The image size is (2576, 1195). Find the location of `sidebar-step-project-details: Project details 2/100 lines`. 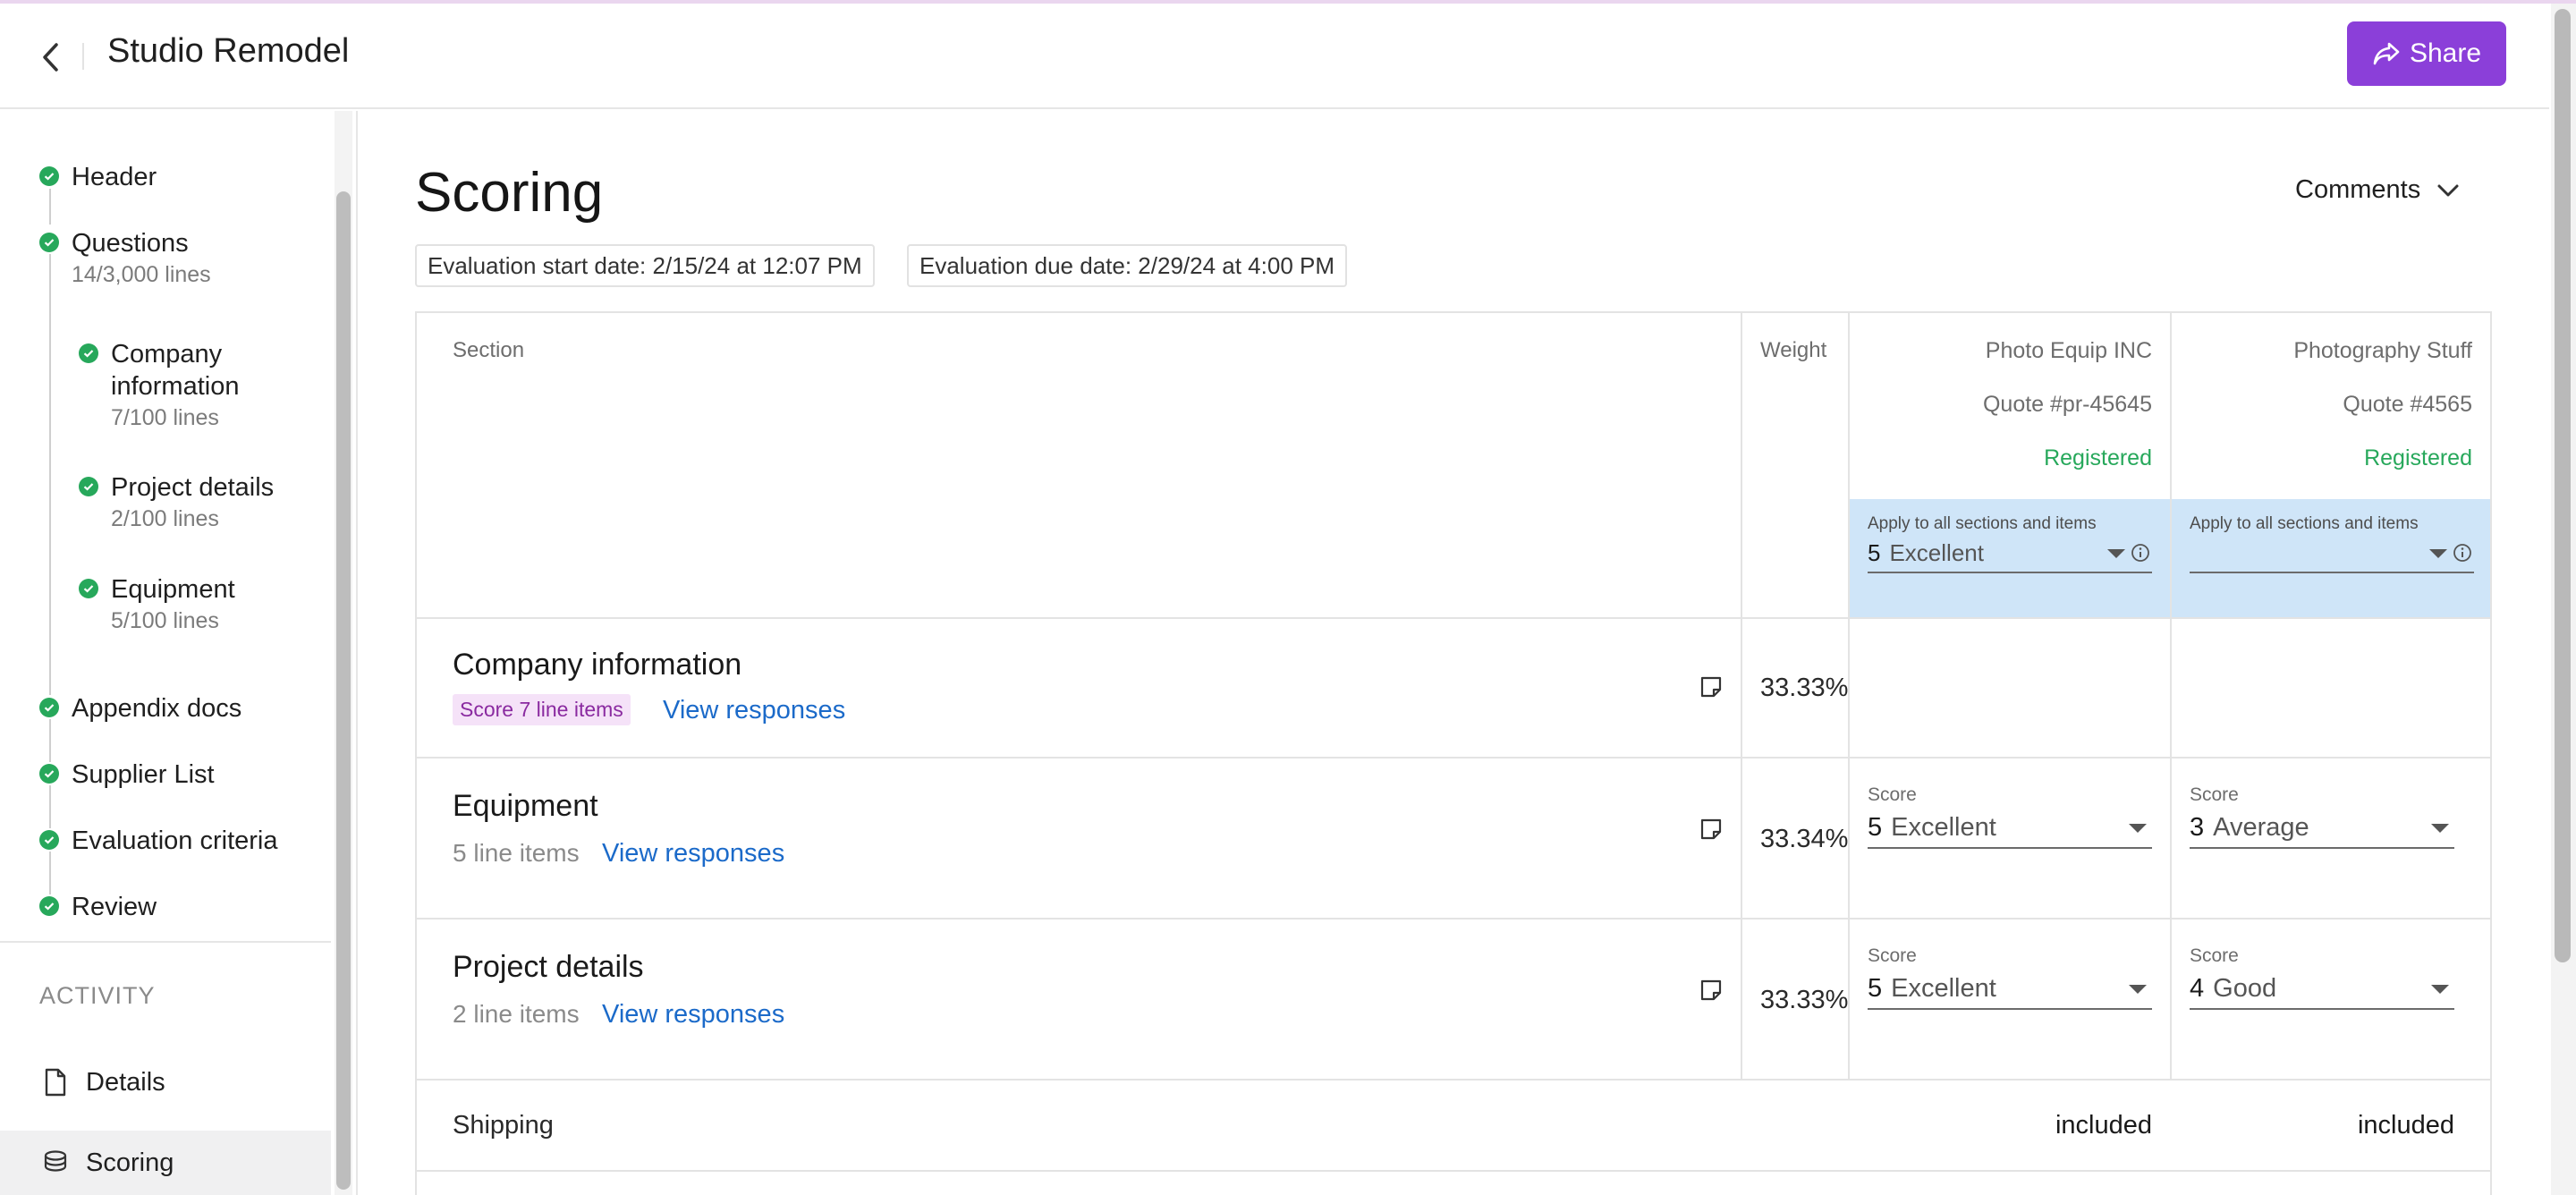

sidebar-step-project-details: Project details 2/100 lines is located at coordinates (176, 502).